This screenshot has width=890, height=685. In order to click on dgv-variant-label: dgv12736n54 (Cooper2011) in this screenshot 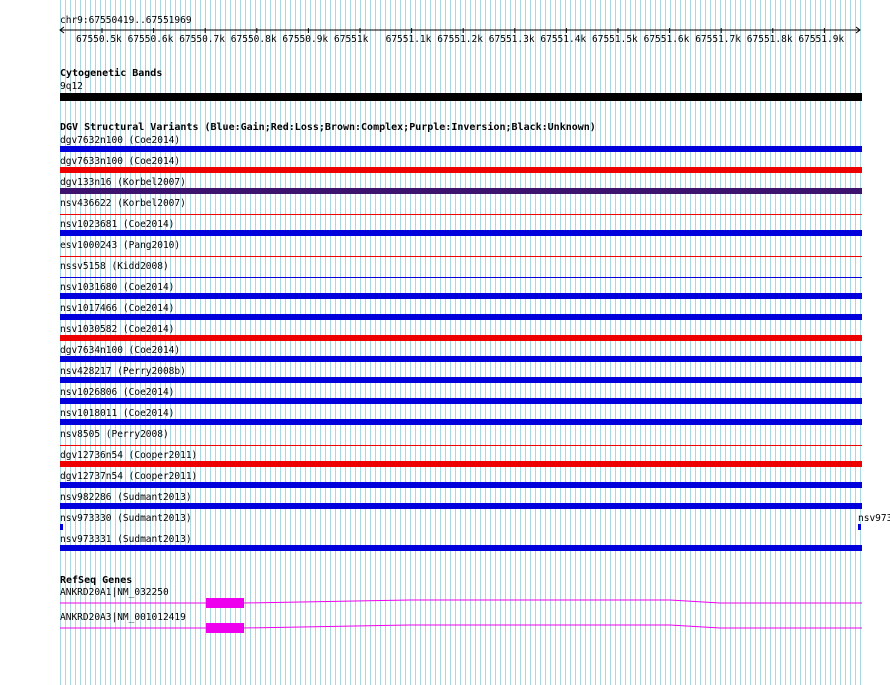, I will do `click(128, 455)`.